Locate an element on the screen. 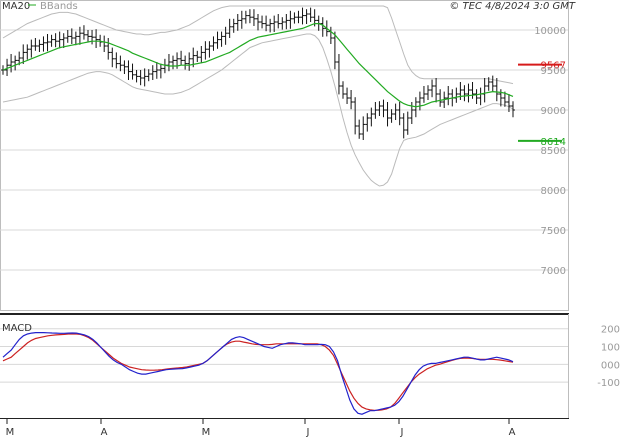 This screenshot has width=627, height=440. copyright-text: © TEC 4/8/2024 3:0 GMT is located at coordinates (512, 6).